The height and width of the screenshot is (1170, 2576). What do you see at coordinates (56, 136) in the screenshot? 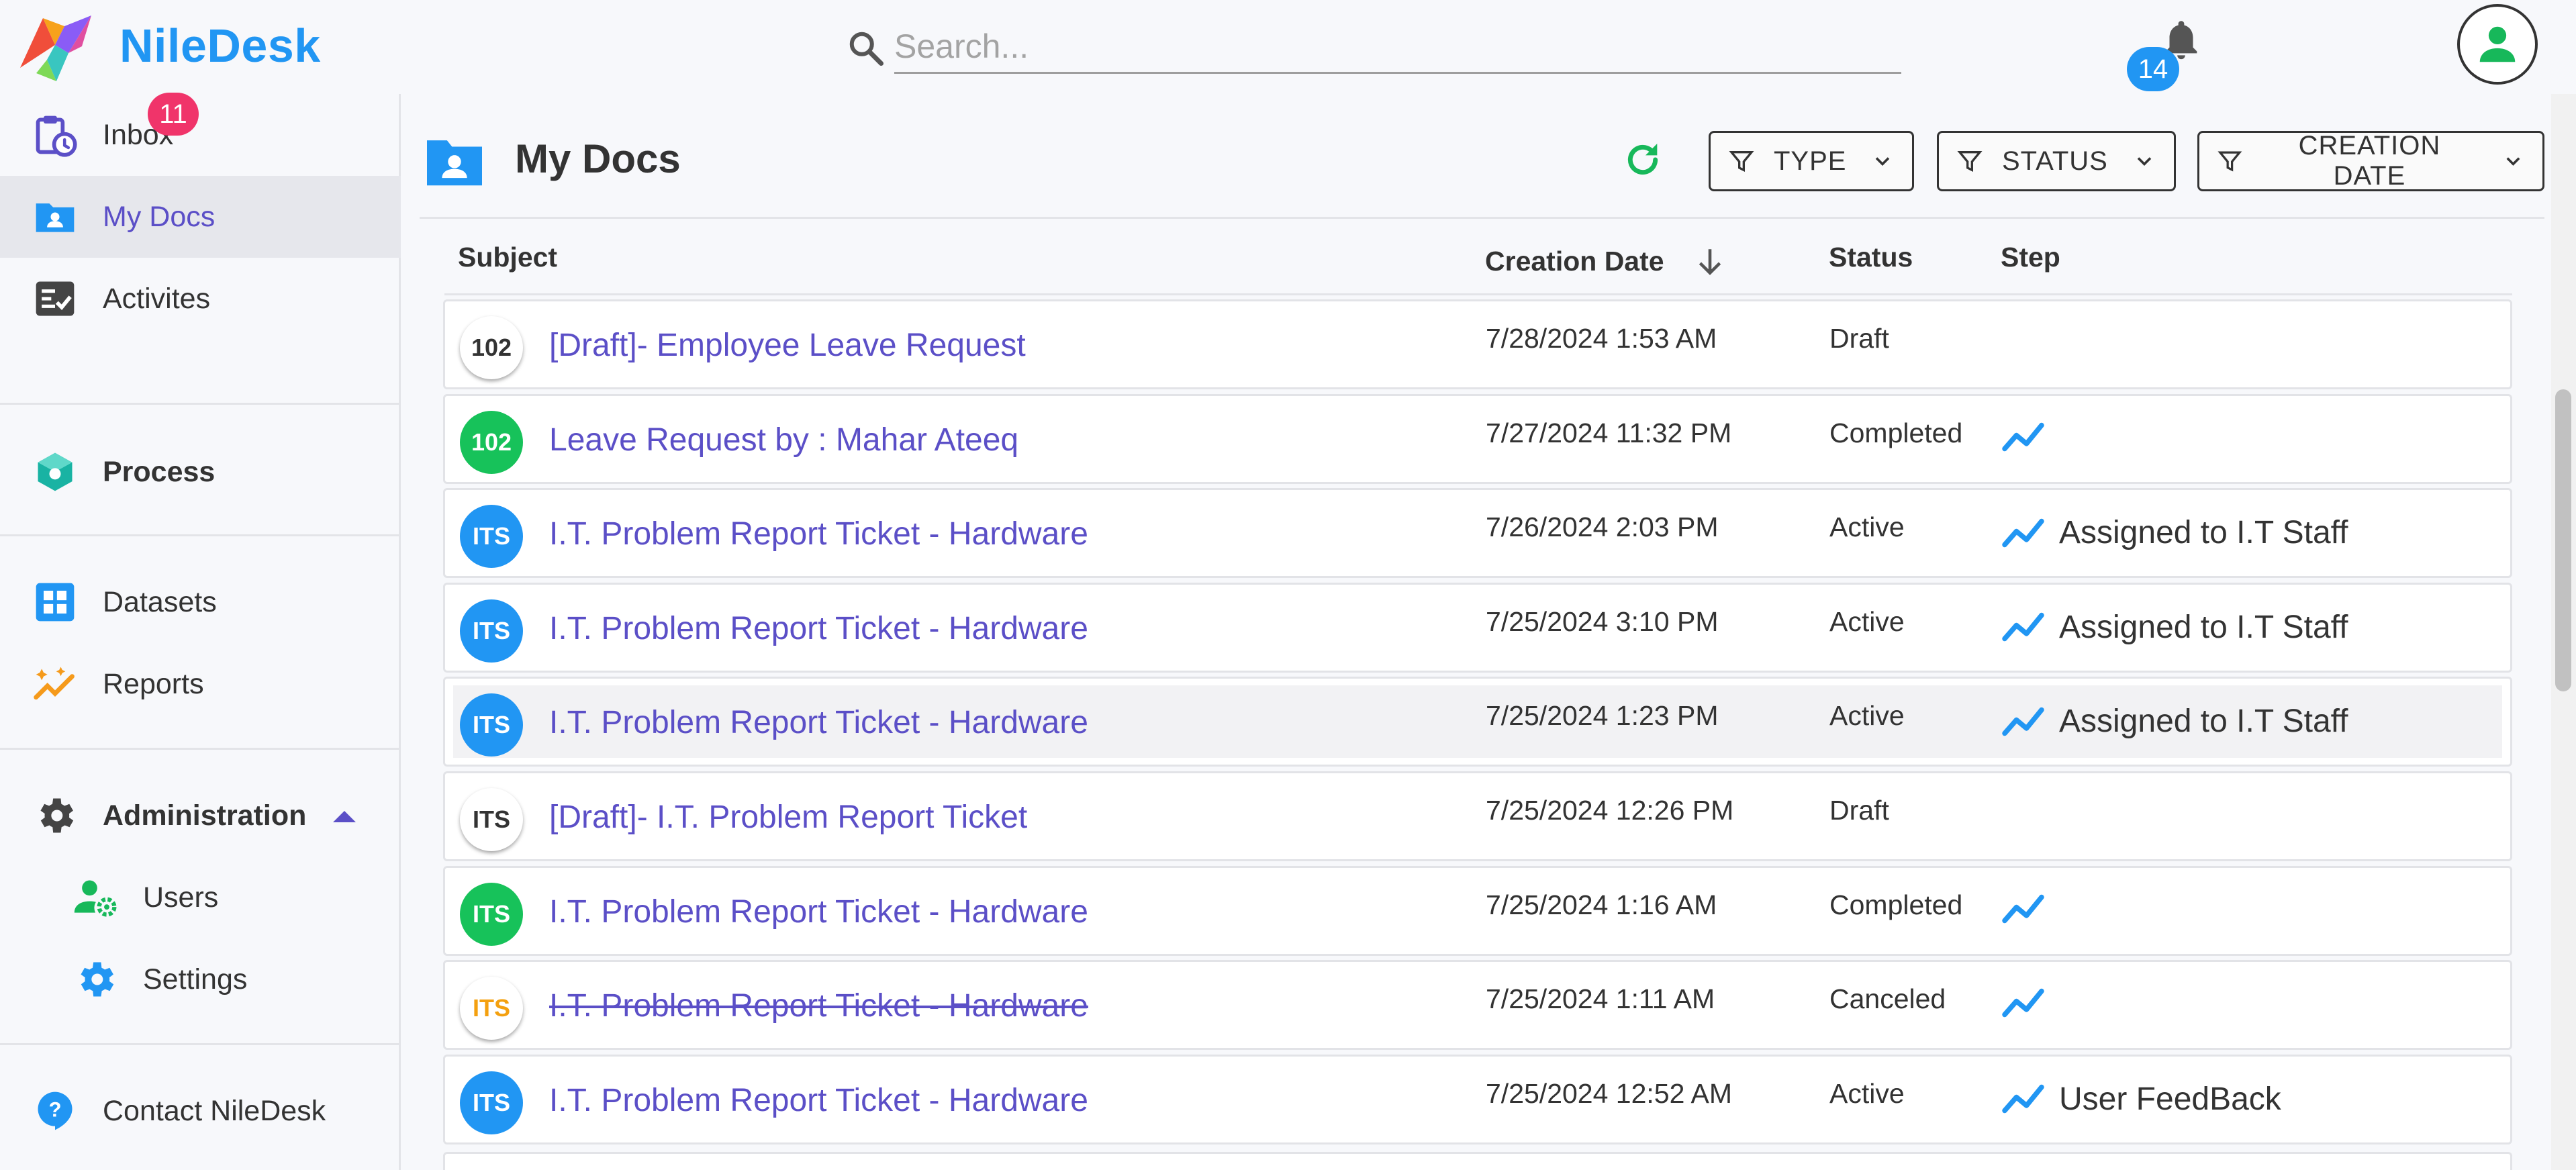
I see `clipboard-clock-icon` at bounding box center [56, 136].